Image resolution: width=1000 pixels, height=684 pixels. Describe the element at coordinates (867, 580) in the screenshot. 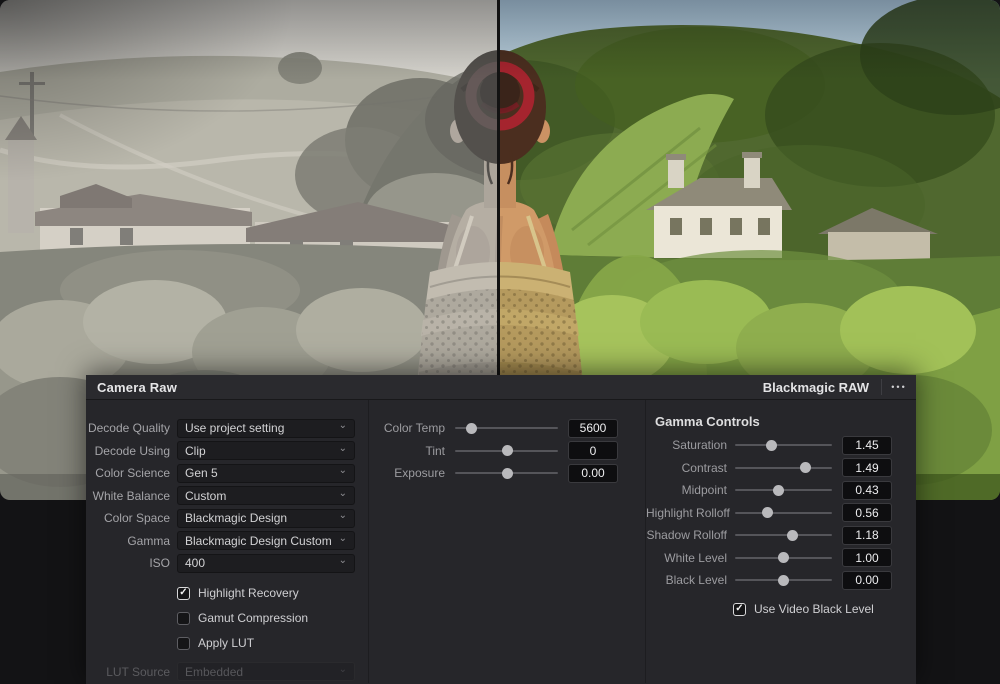

I see `black-level-value: 0.00` at that location.